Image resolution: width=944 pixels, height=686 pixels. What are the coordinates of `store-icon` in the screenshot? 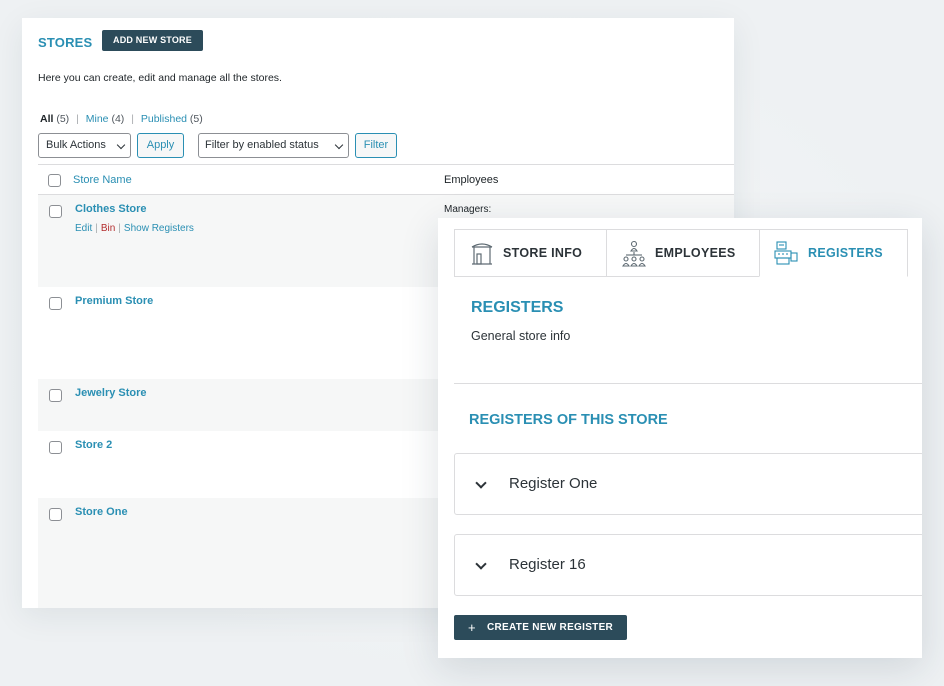 It's located at (482, 254).